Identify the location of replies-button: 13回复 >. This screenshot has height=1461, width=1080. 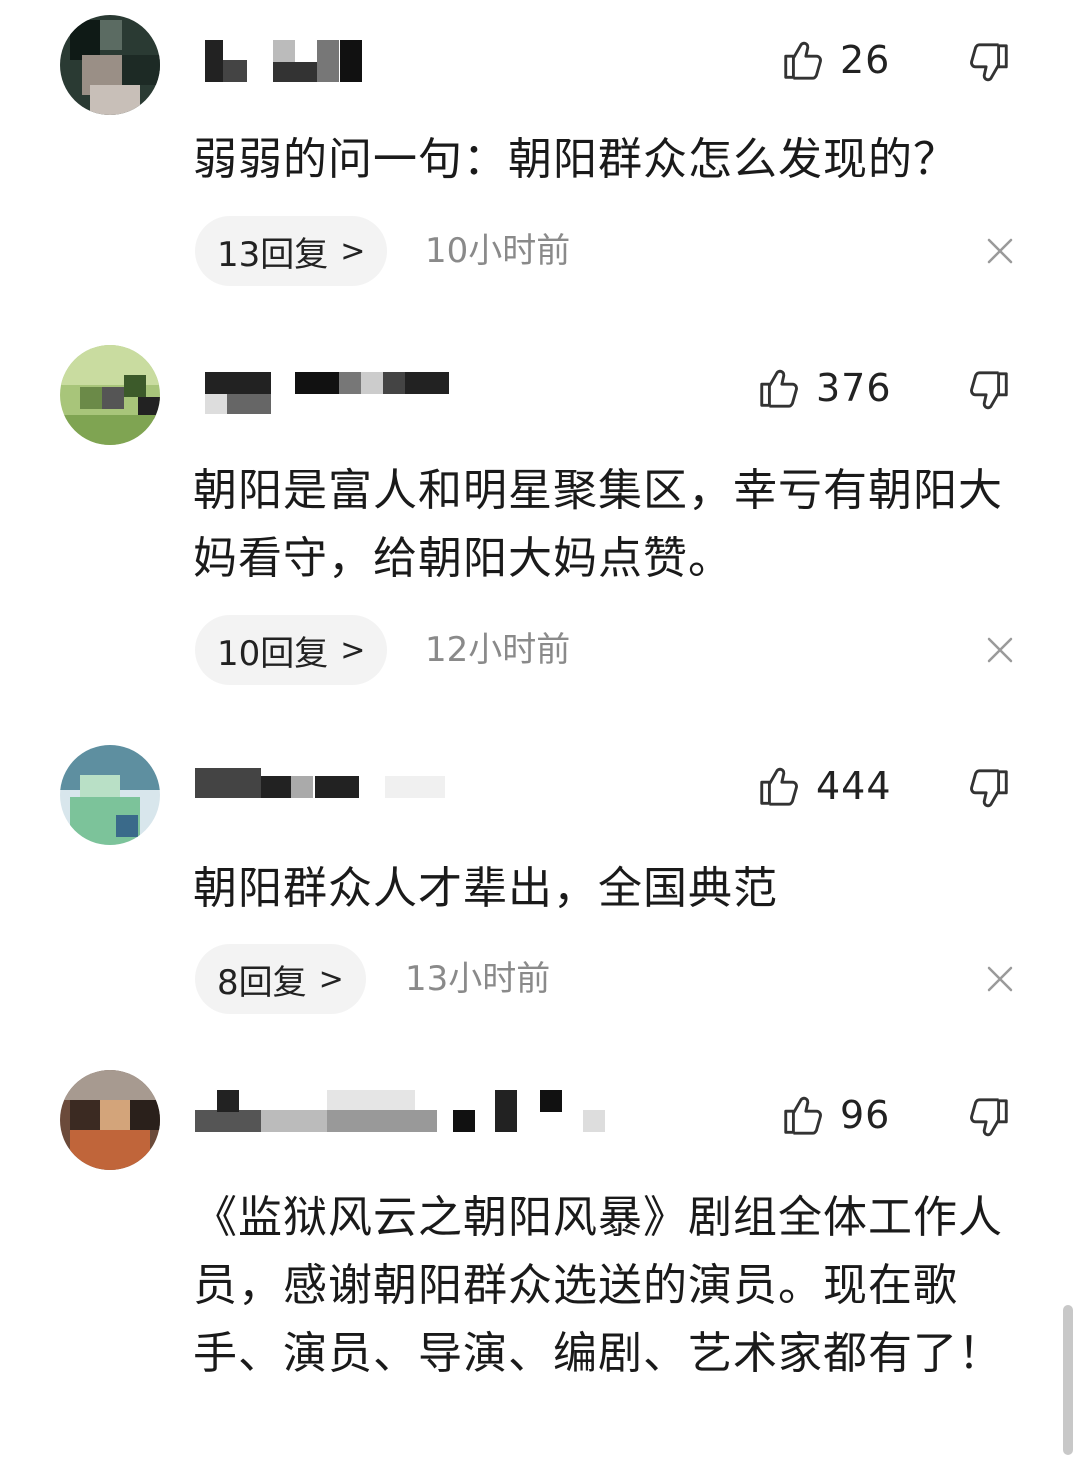
(291, 251).